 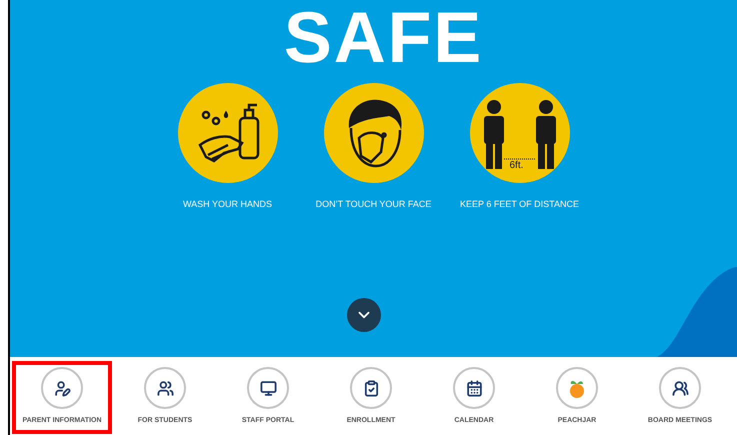 I want to click on tip-label: WASH YOUR HANDS, so click(x=227, y=204).